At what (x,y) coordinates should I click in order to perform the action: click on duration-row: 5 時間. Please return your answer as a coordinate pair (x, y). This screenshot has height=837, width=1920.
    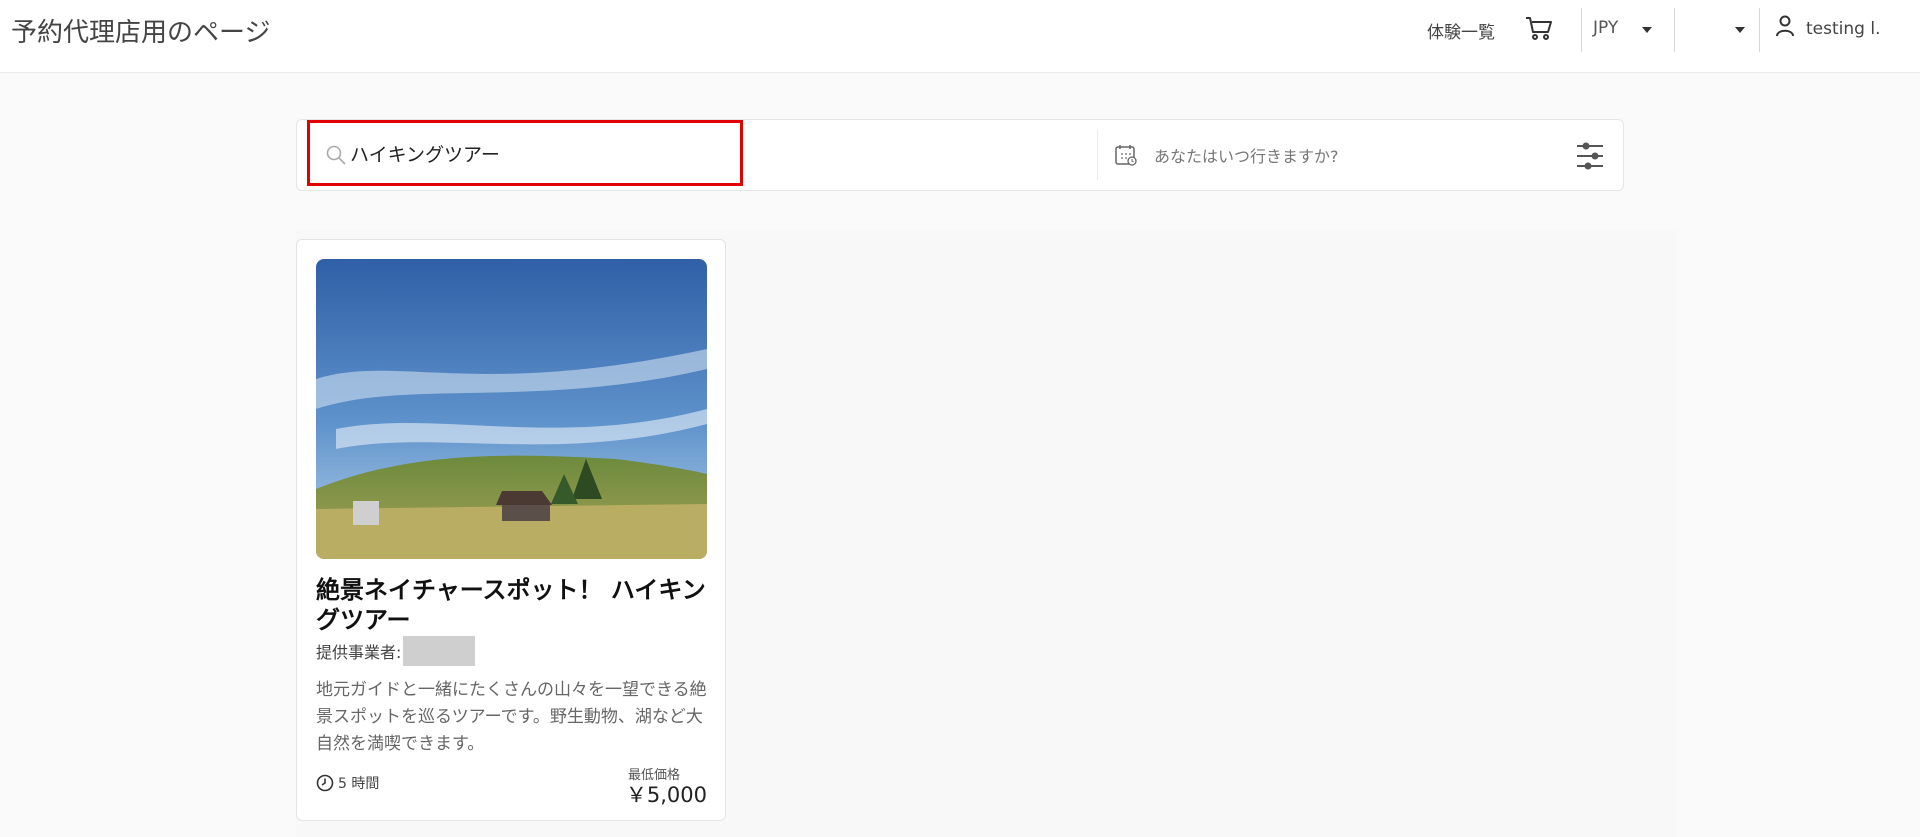
    Looking at the image, I should click on (347, 783).